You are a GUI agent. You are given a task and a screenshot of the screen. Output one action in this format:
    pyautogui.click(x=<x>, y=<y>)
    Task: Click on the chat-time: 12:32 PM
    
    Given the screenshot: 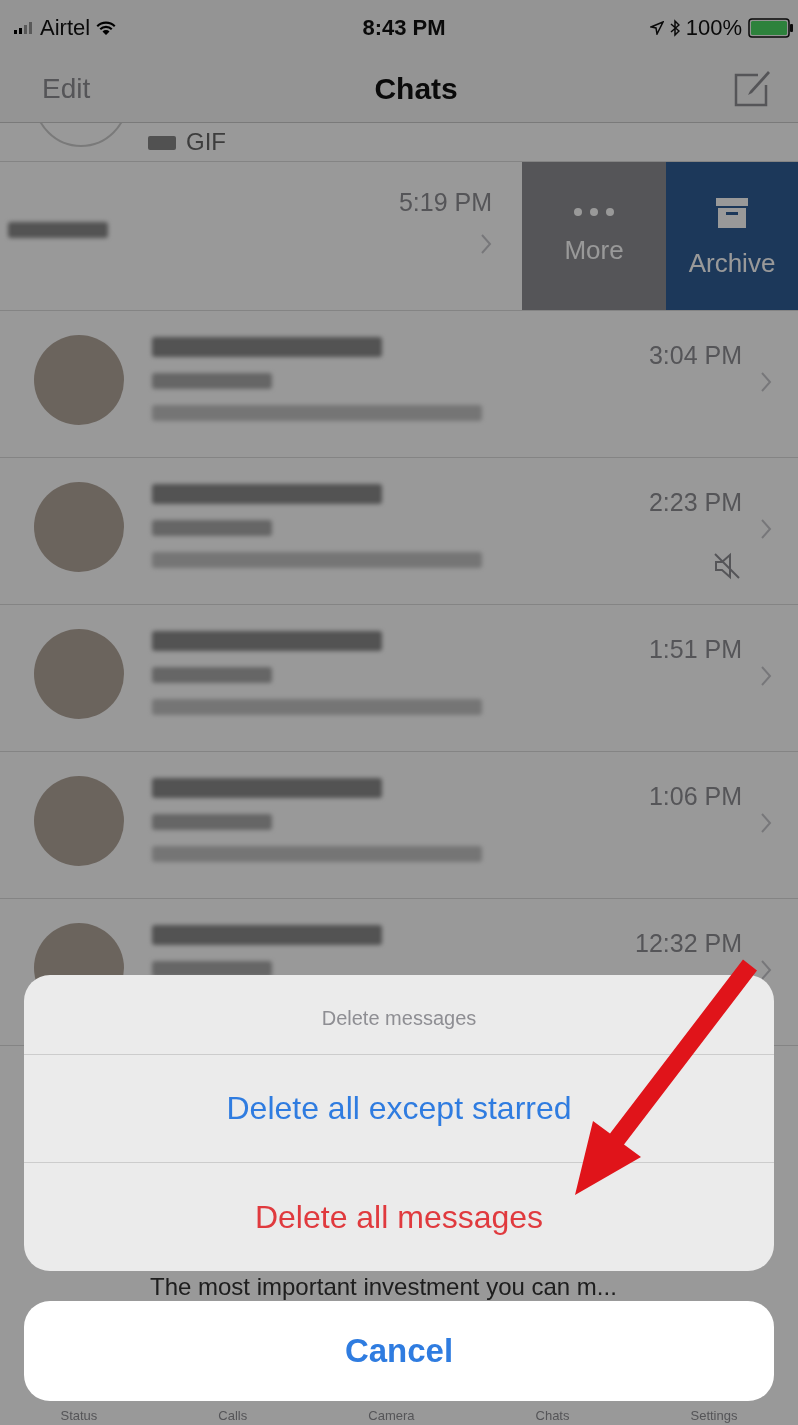 What is the action you would take?
    pyautogui.click(x=688, y=943)
    